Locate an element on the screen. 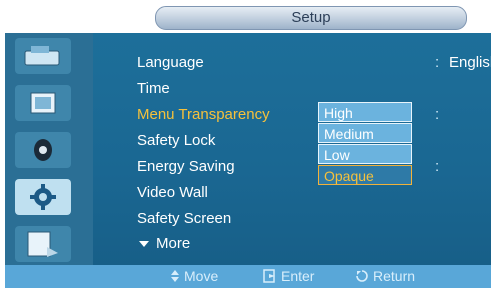 The image size is (491, 288). return-icon is located at coordinates (362, 276).